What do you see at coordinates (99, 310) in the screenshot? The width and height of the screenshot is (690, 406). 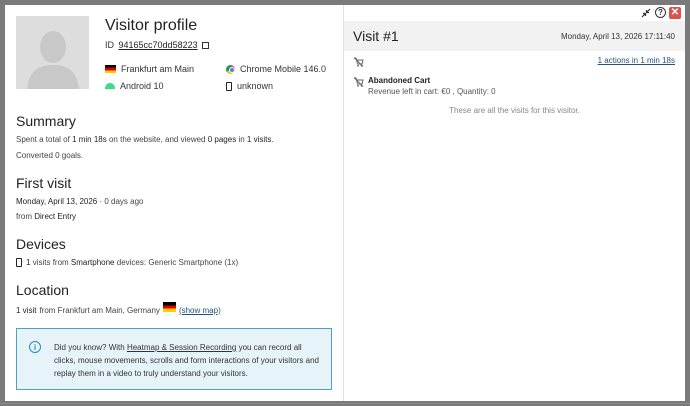 I see `location-text: from Frankfurt am Main, Germany` at bounding box center [99, 310].